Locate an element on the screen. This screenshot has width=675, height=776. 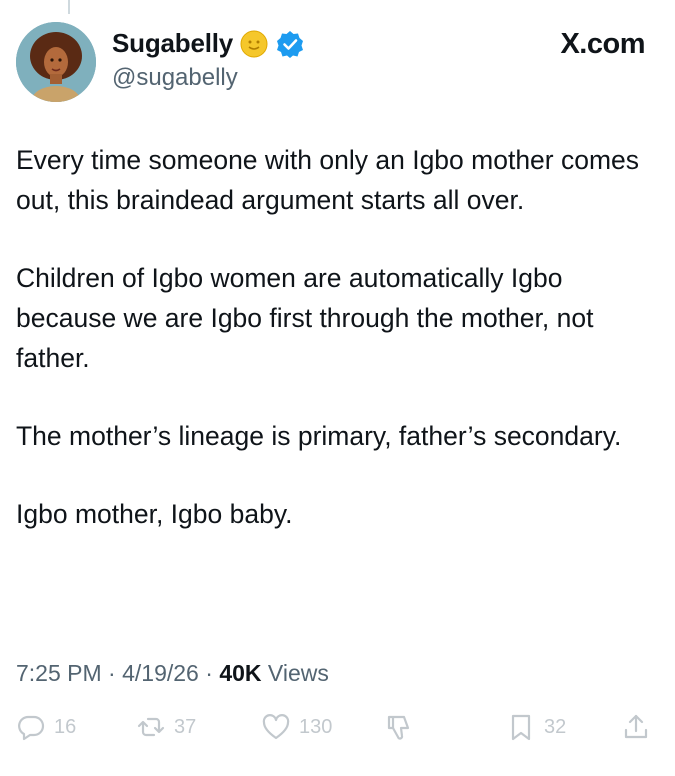
reply-icon is located at coordinates (31, 728).